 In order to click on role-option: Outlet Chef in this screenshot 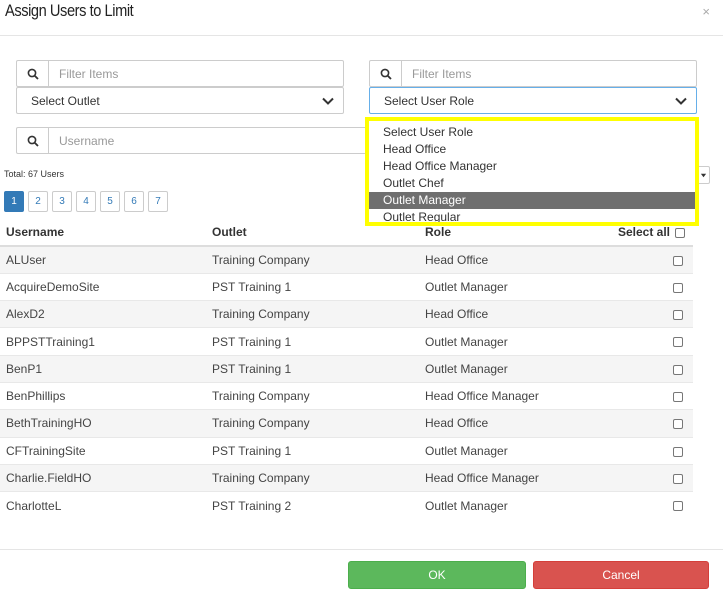, I will do `click(532, 183)`.